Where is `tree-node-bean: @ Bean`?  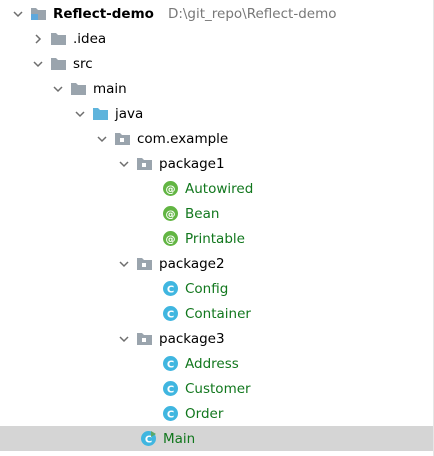
tree-node-bean: @ Bean is located at coordinates (217, 213).